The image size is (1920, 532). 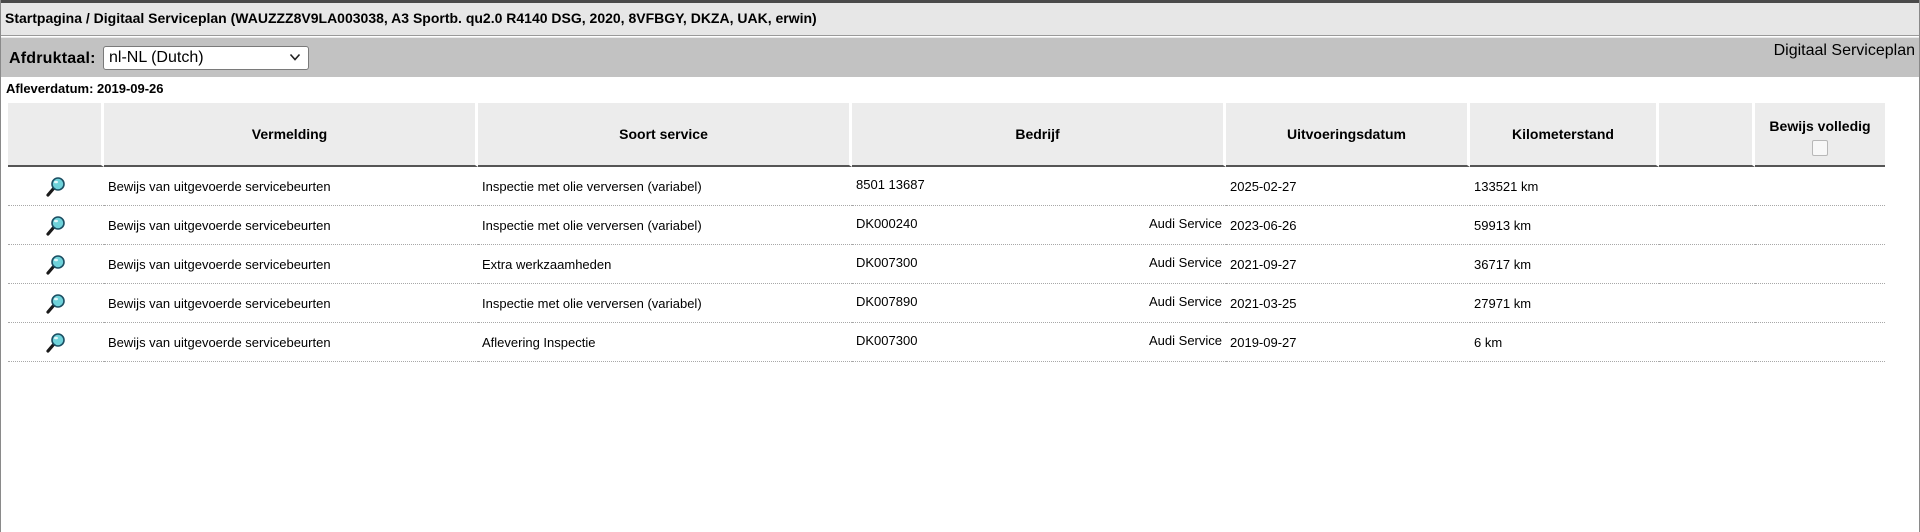 I want to click on execution-date-cell: 2019-09-27, so click(x=1348, y=342).